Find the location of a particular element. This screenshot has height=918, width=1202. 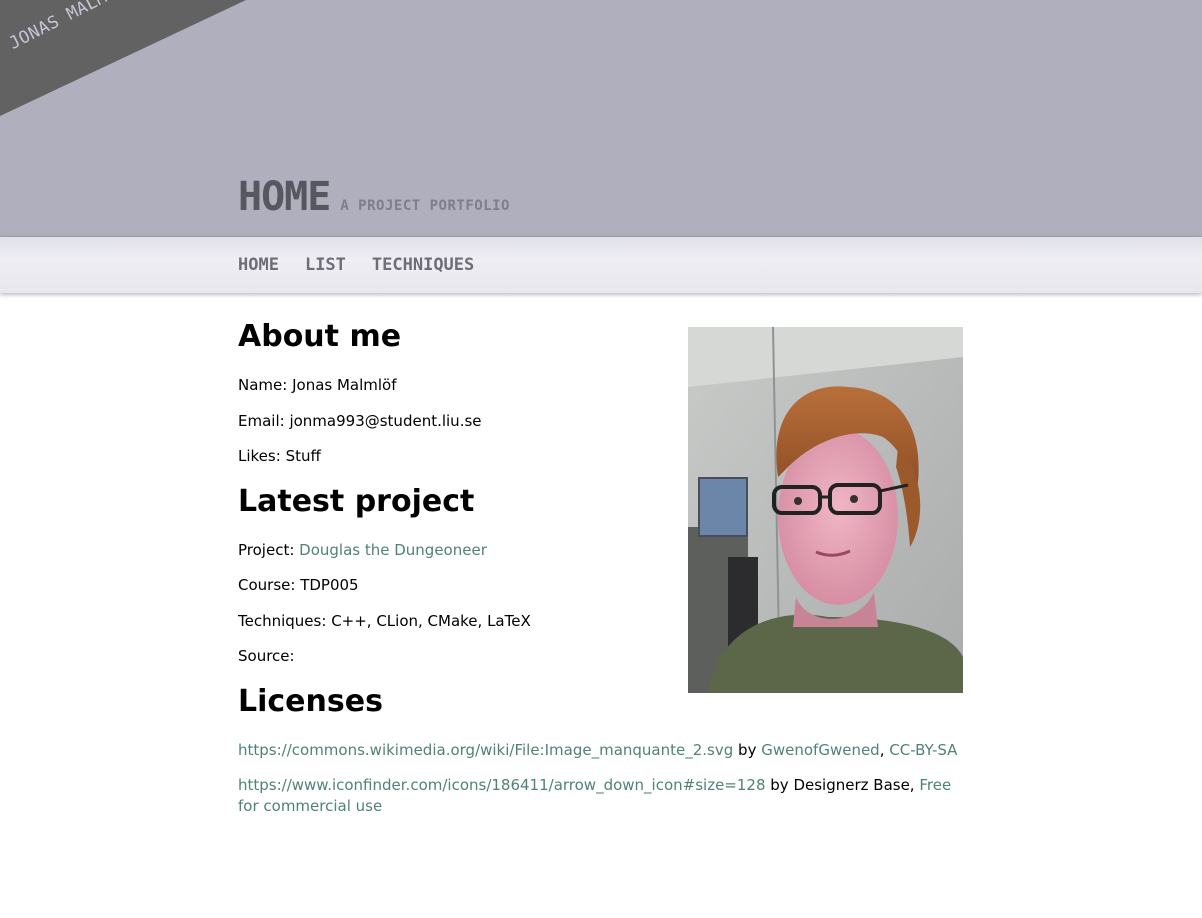

source-label: Source: is located at coordinates (266, 656).